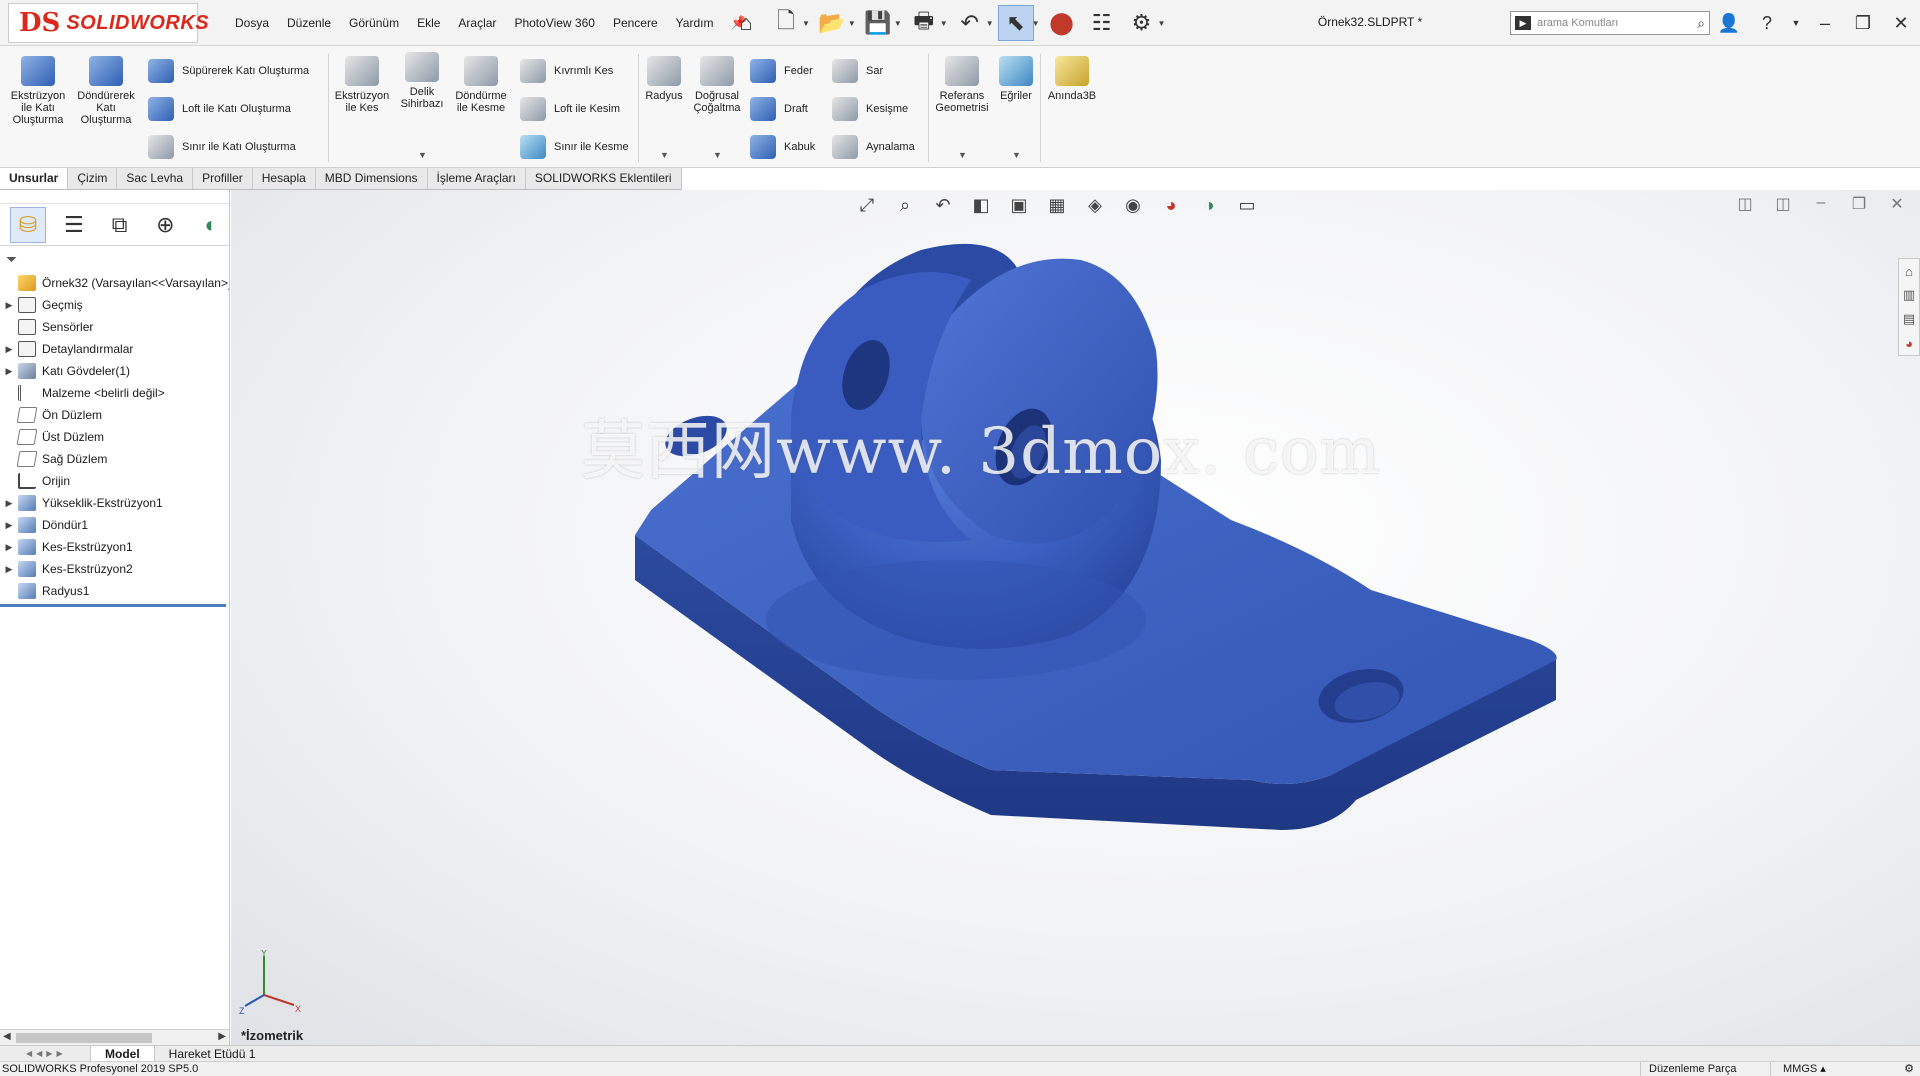 This screenshot has height=1076, width=1920. What do you see at coordinates (1796, 23) in the screenshot?
I see `help-dropdown-icon: ▼` at bounding box center [1796, 23].